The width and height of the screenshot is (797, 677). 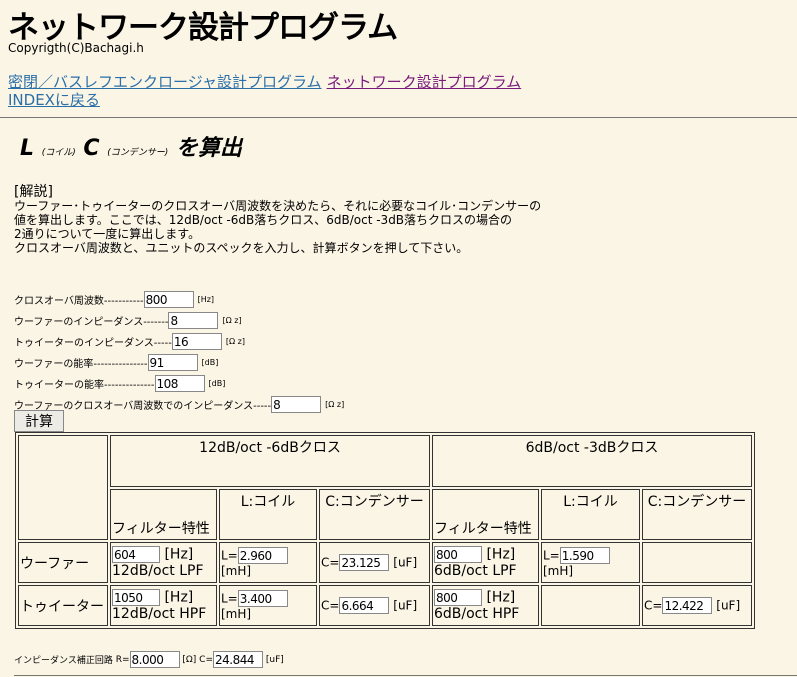 What do you see at coordinates (63, 487) in the screenshot?
I see `corner-cell` at bounding box center [63, 487].